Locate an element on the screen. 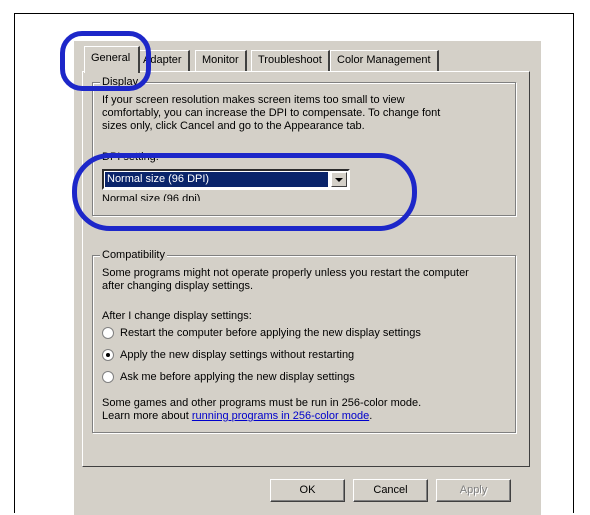  tab-monitor: Monitor is located at coordinates (221, 60).